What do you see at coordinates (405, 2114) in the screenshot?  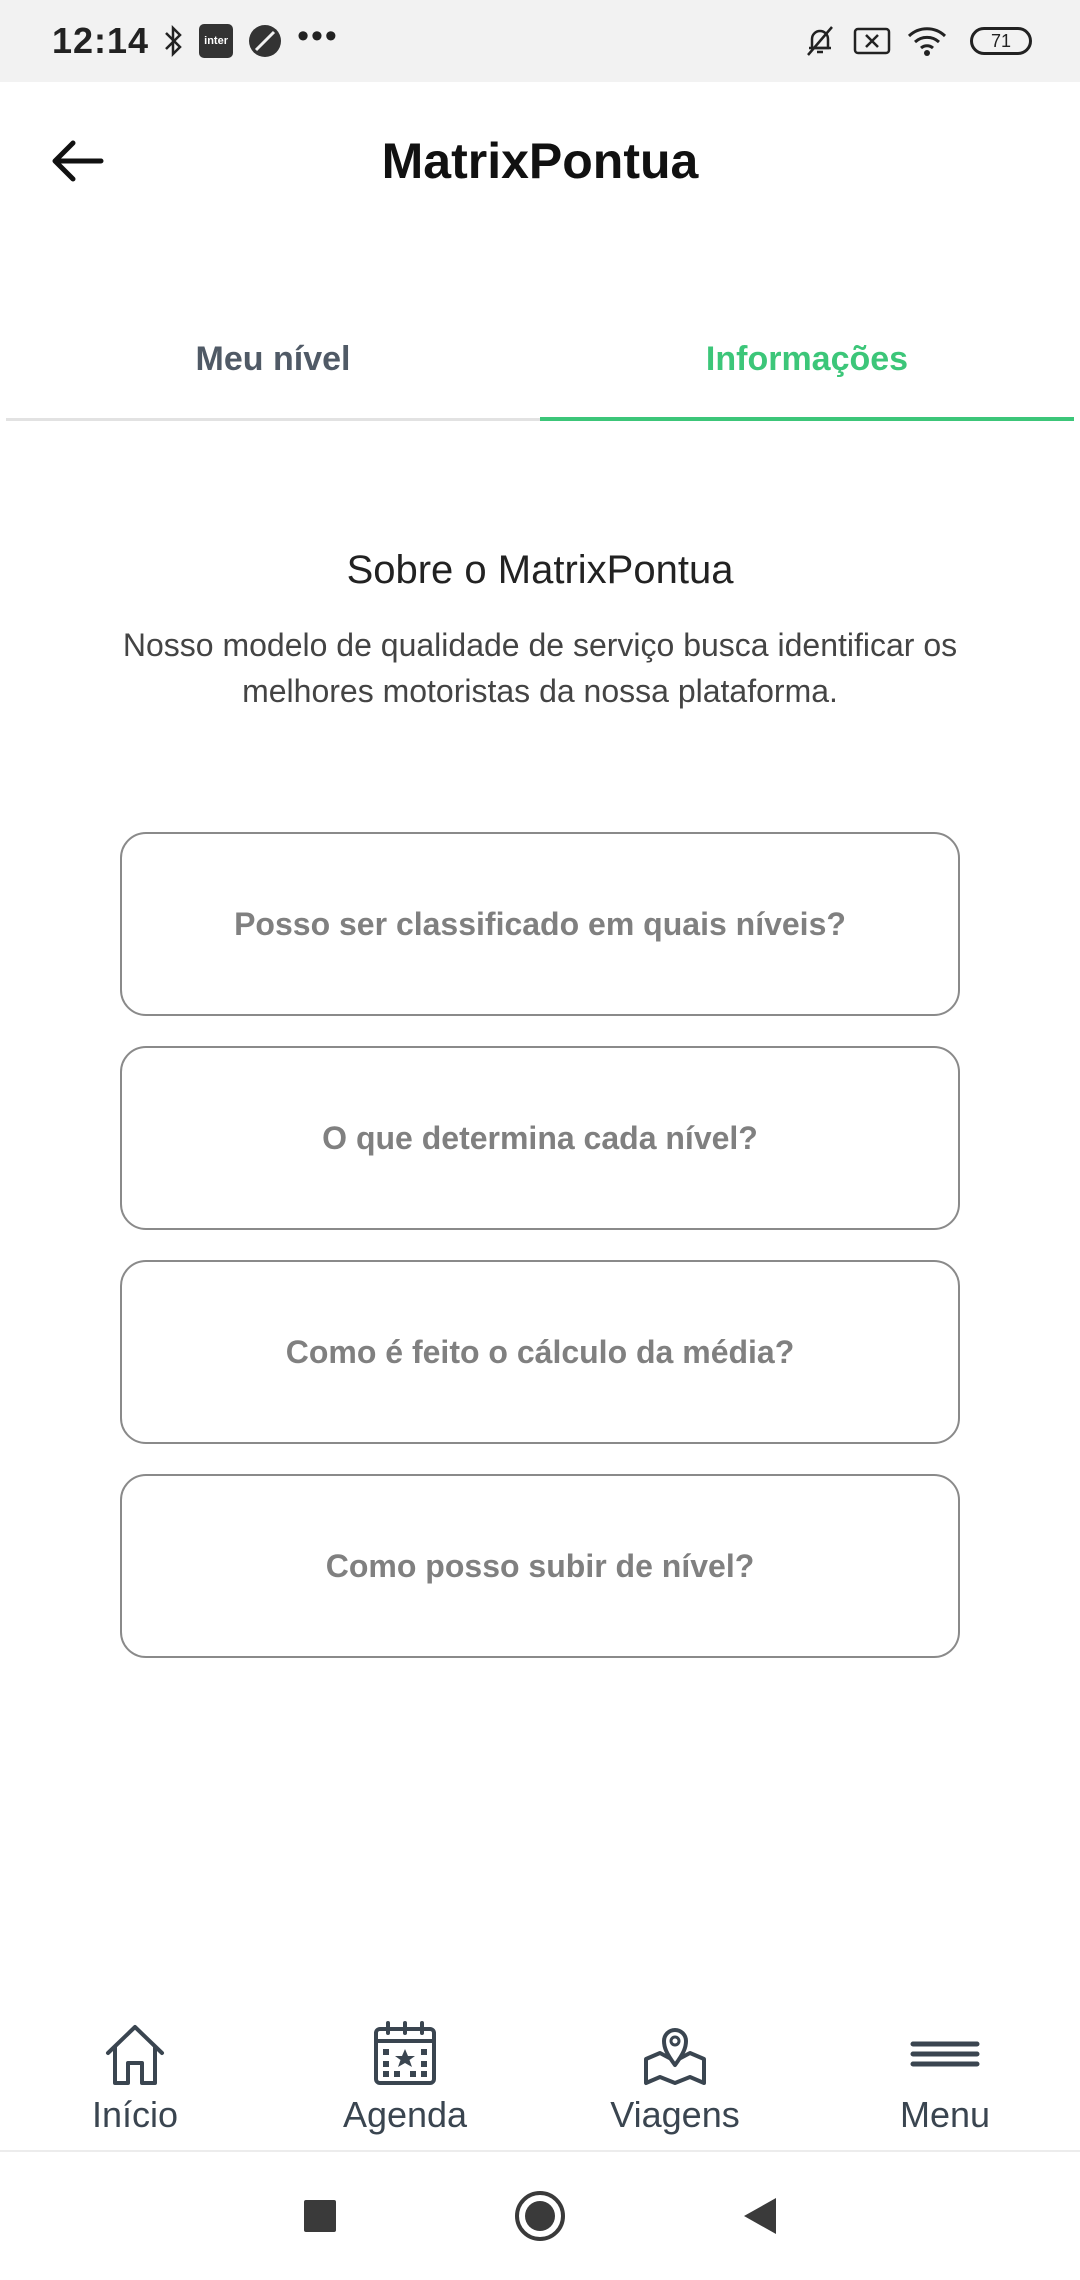 I see `nav-label-agenda: Agenda` at bounding box center [405, 2114].